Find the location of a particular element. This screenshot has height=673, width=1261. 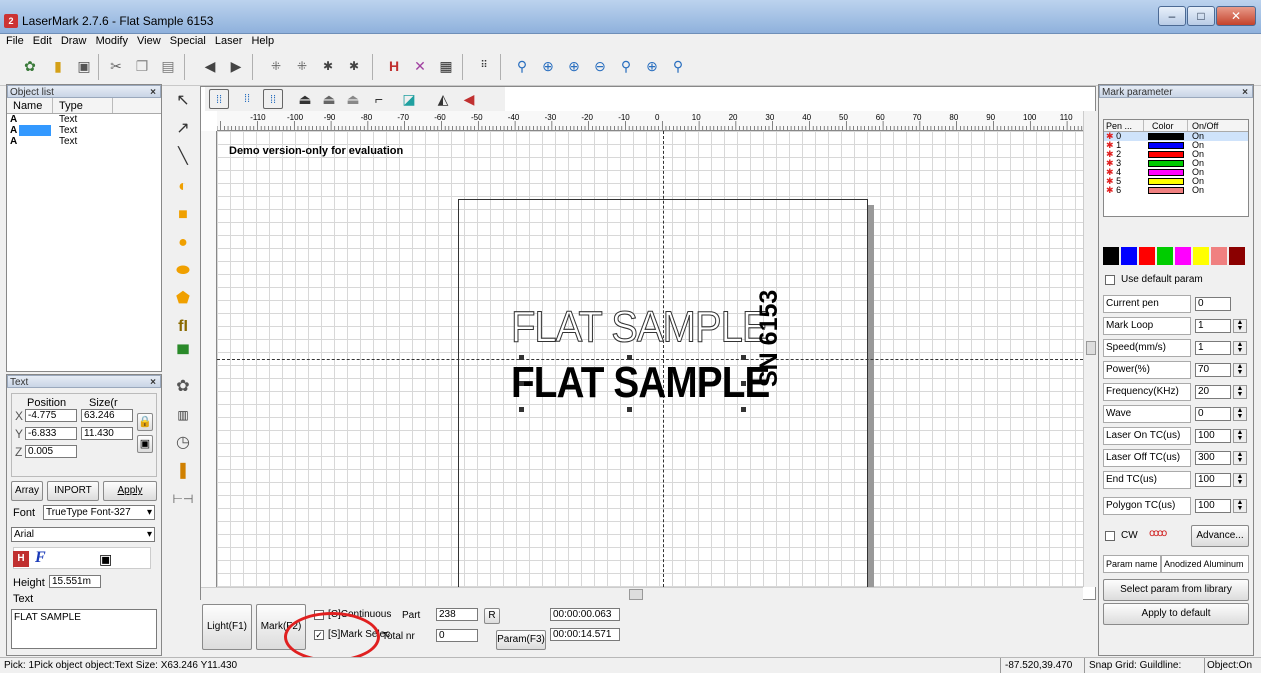

mark-button: Mark(F2) is located at coordinates (281, 627).